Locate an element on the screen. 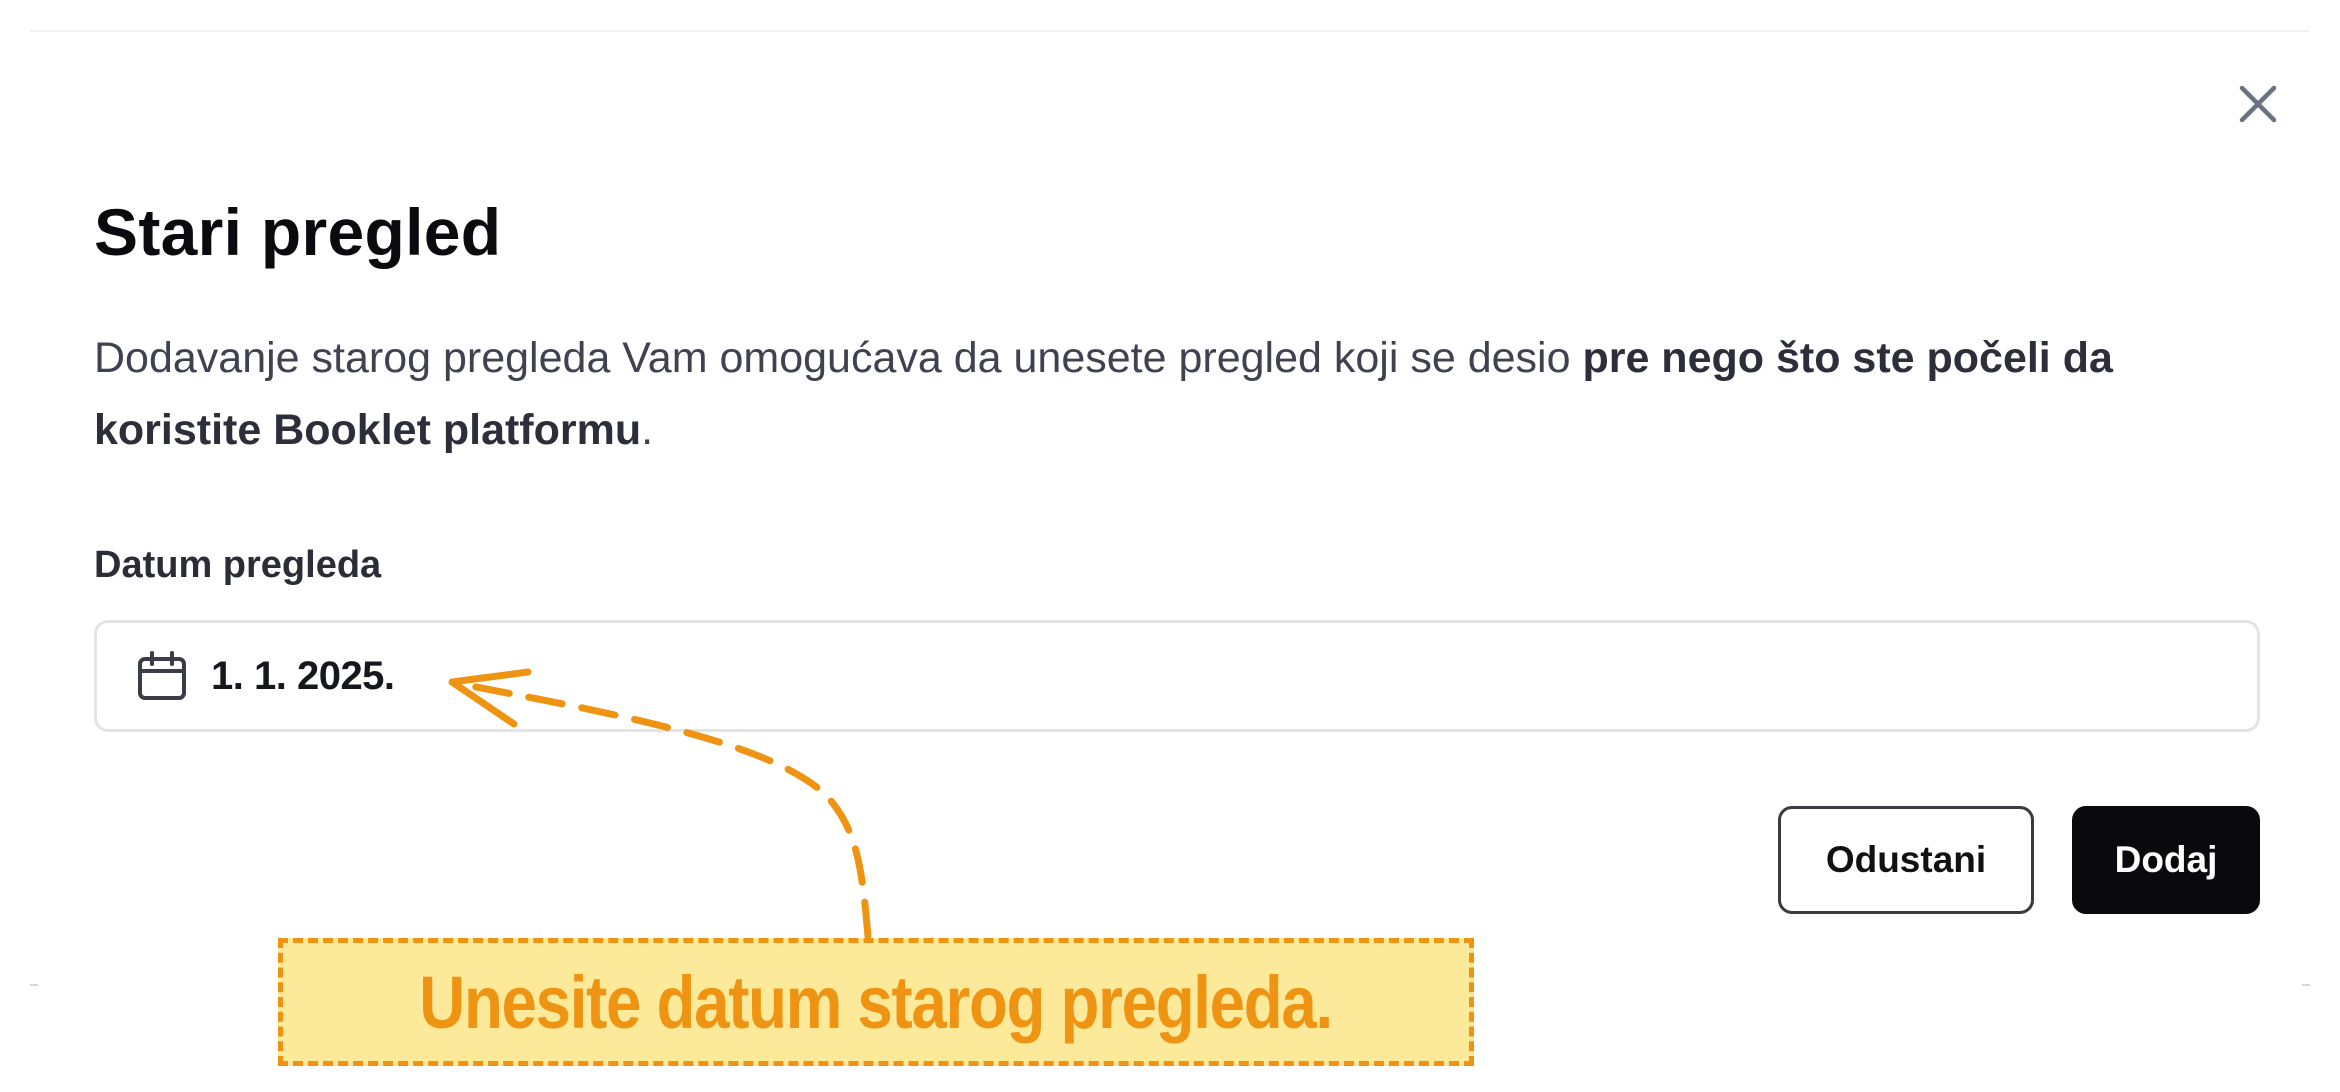  exam-date-input: 1. 1. 2025. is located at coordinates (1177, 676).